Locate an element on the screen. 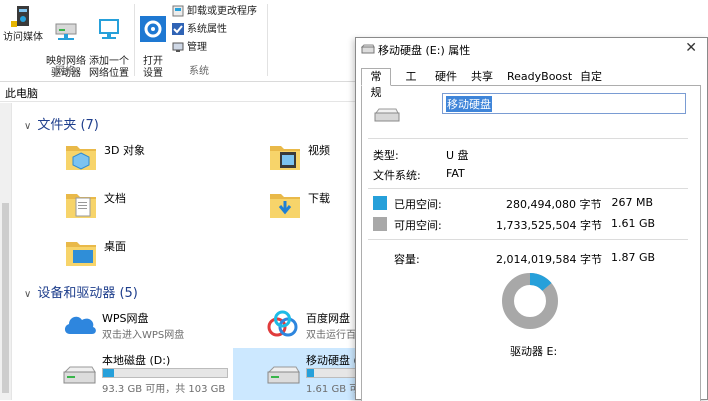 The image size is (708, 401). drive-letter-label: 驱动器 E: is located at coordinates (534, 351).